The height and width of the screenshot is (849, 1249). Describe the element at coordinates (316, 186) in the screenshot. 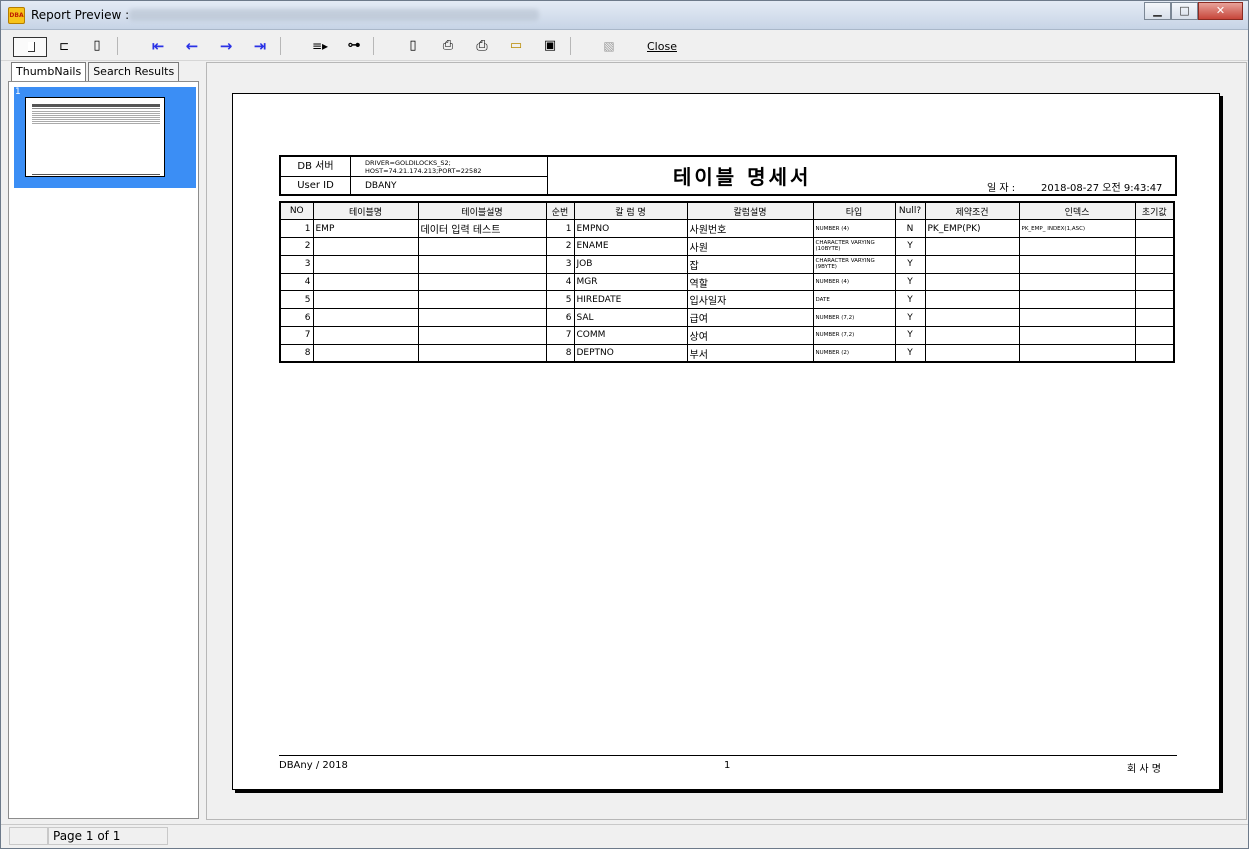

I see `user-id-label: User ID` at that location.